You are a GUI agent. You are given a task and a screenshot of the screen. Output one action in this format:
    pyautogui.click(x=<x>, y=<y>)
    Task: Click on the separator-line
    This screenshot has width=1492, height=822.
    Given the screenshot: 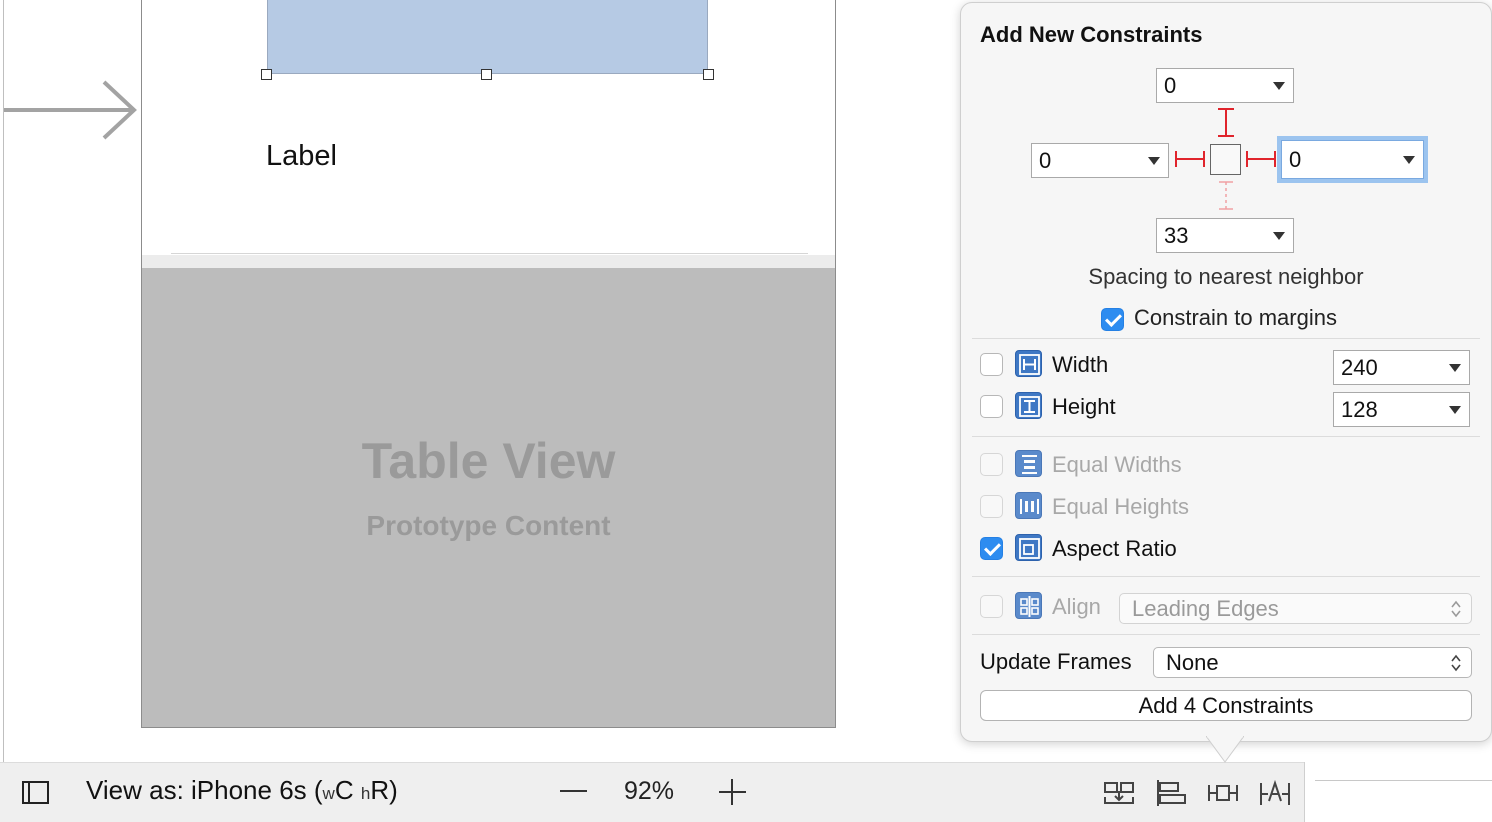 What is the action you would take?
    pyautogui.click(x=489, y=253)
    